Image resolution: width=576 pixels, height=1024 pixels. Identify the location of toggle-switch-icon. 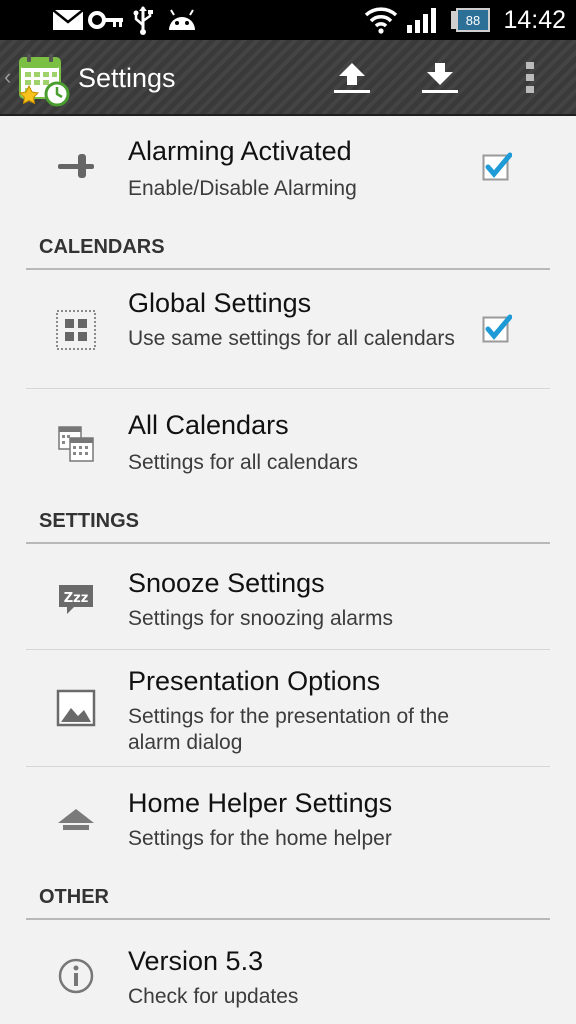
(76, 166).